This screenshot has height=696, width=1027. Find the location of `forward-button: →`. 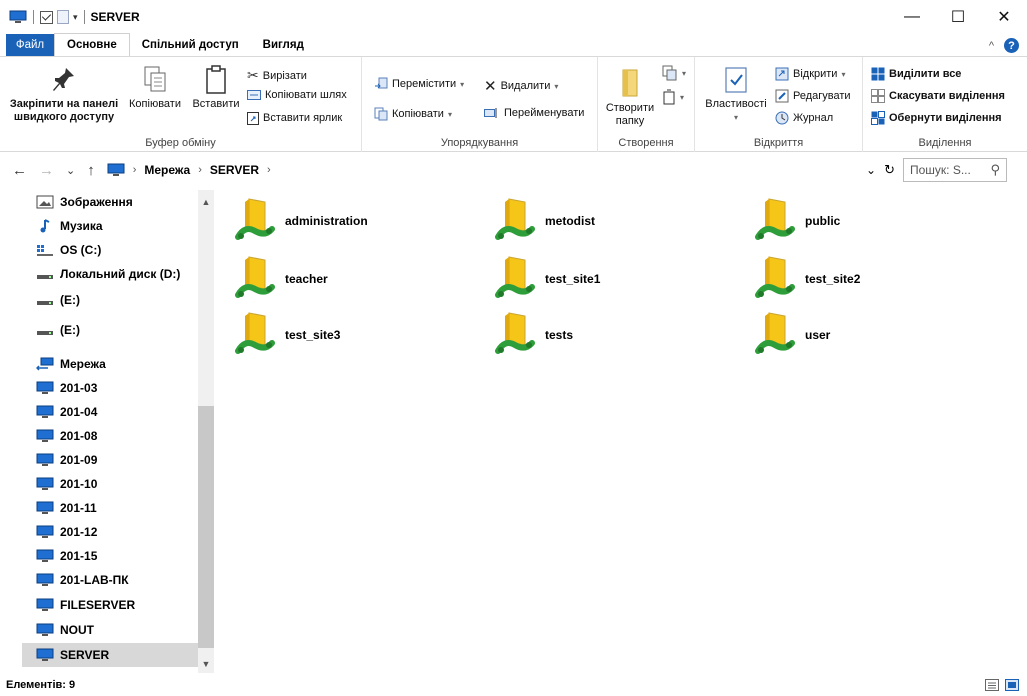

forward-button: → is located at coordinates (46, 170).